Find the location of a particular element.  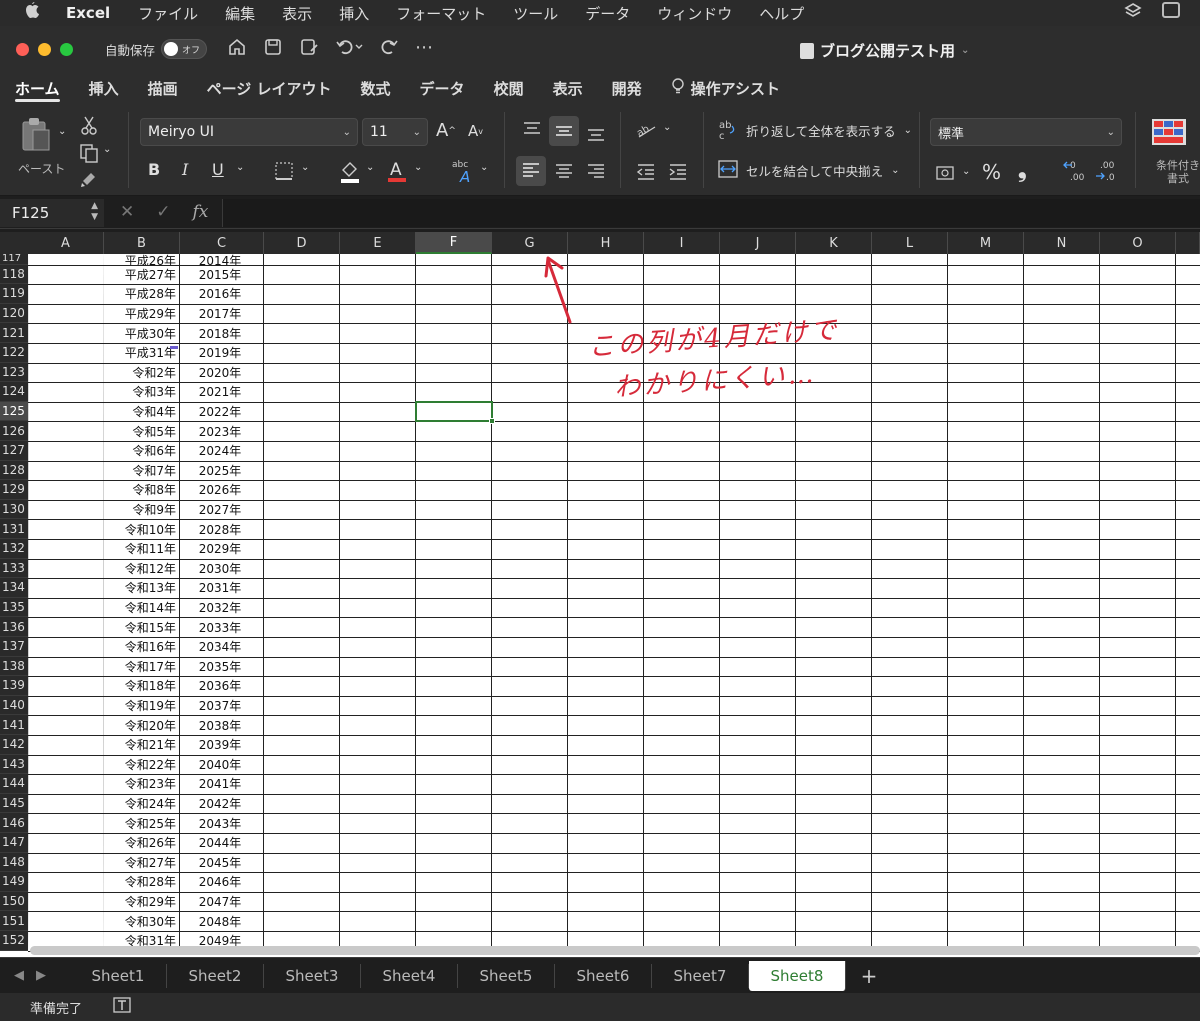

menu-help: ヘルプ is located at coordinates (781, 13).